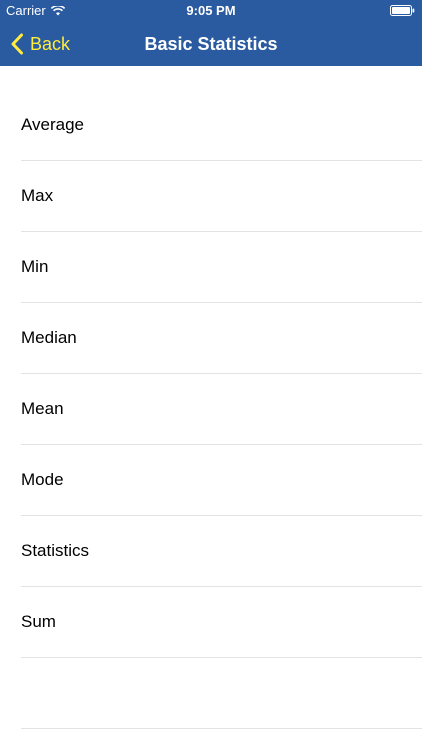 This screenshot has height=750, width=422. What do you see at coordinates (37, 195) in the screenshot?
I see `list-item-label: Max` at bounding box center [37, 195].